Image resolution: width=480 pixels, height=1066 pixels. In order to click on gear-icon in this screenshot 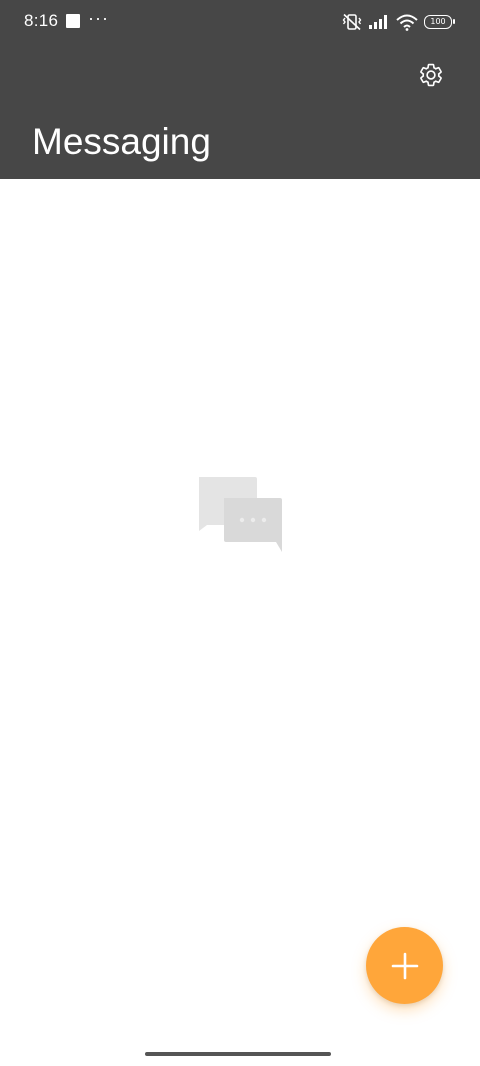, I will do `click(431, 75)`.